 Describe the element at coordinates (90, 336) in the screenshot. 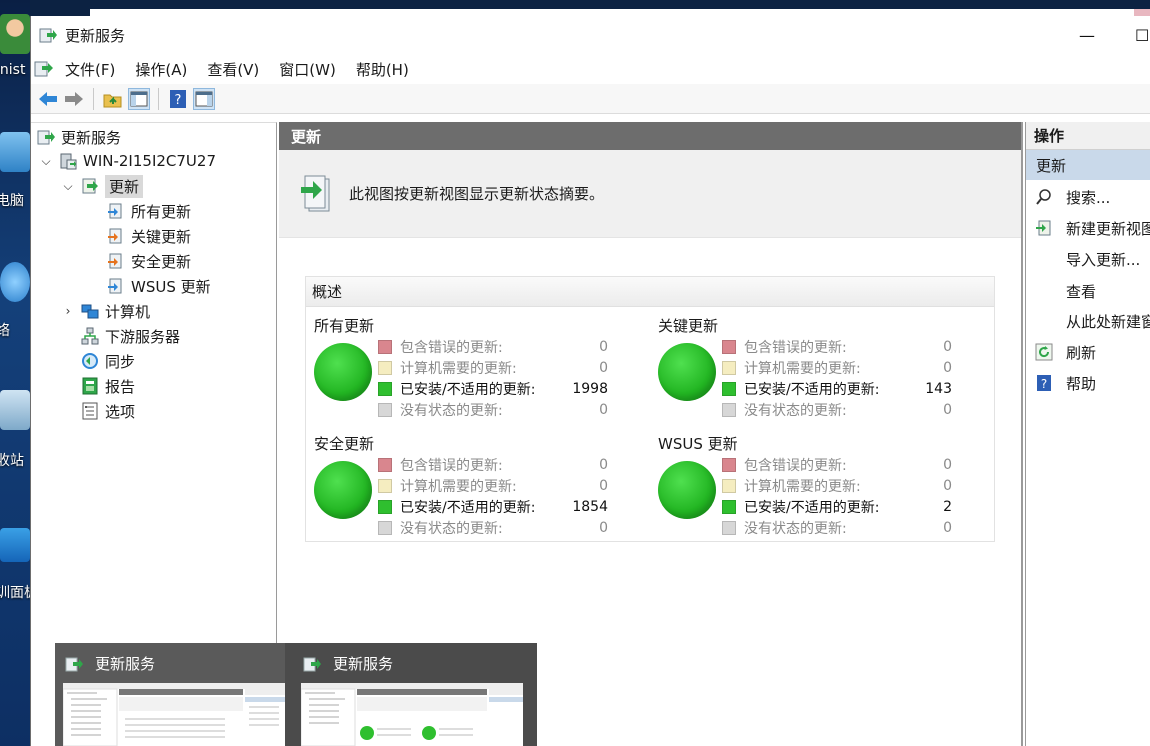

I see `downstream-server-icon` at that location.